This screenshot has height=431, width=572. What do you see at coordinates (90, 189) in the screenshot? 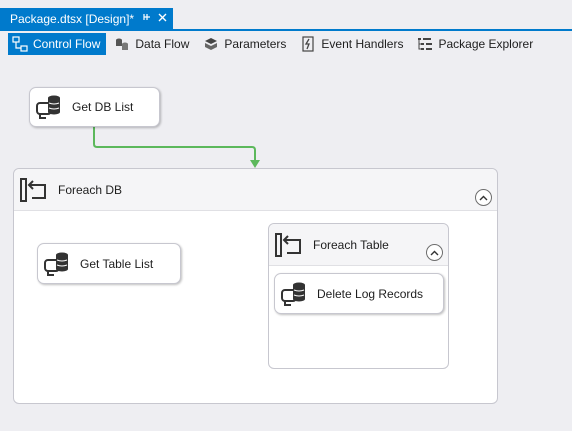
I see `container-foreach-db-label: Foreach DB` at bounding box center [90, 189].